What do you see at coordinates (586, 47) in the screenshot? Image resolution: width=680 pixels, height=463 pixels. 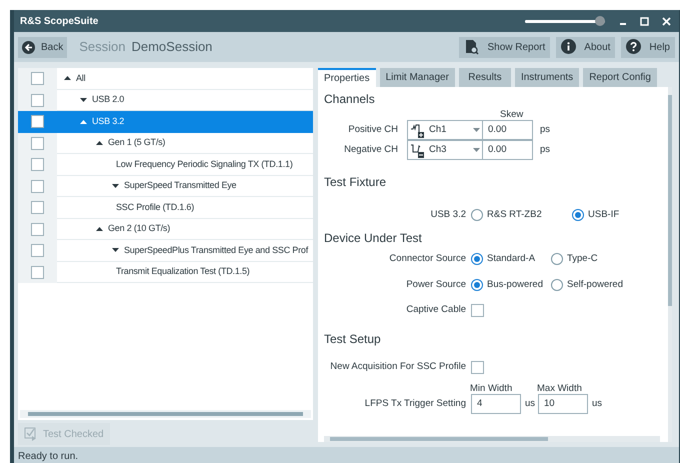 I see `toolbar-button: About` at bounding box center [586, 47].